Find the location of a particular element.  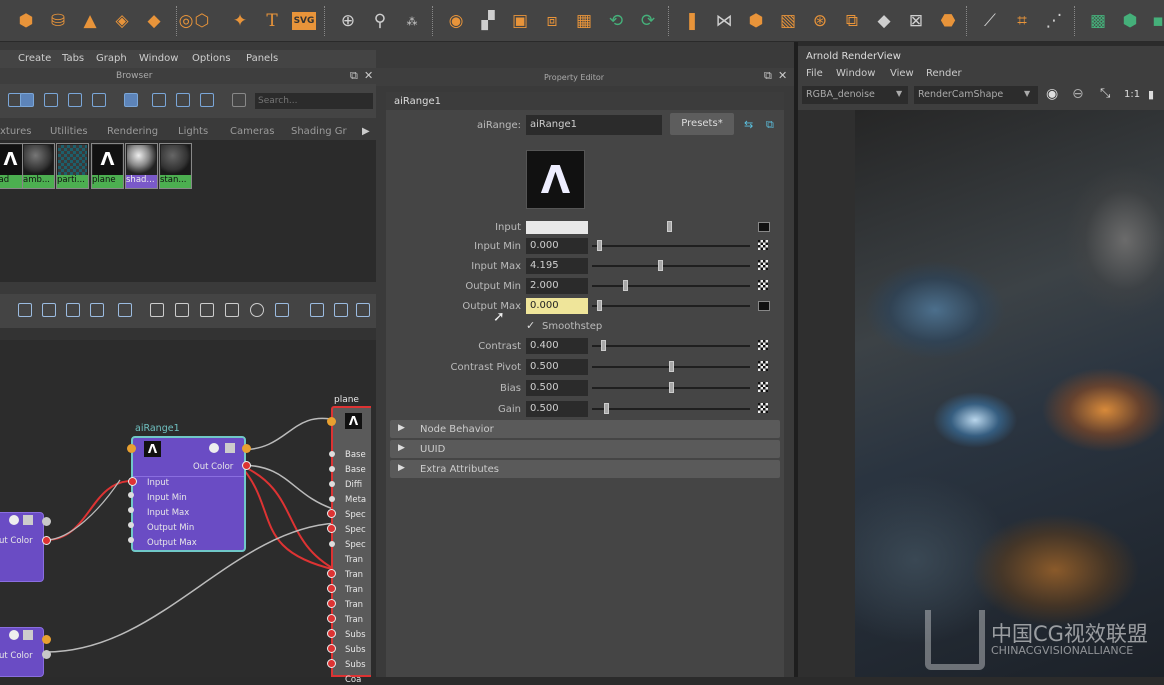

input-slider-knob is located at coordinates (669, 226).